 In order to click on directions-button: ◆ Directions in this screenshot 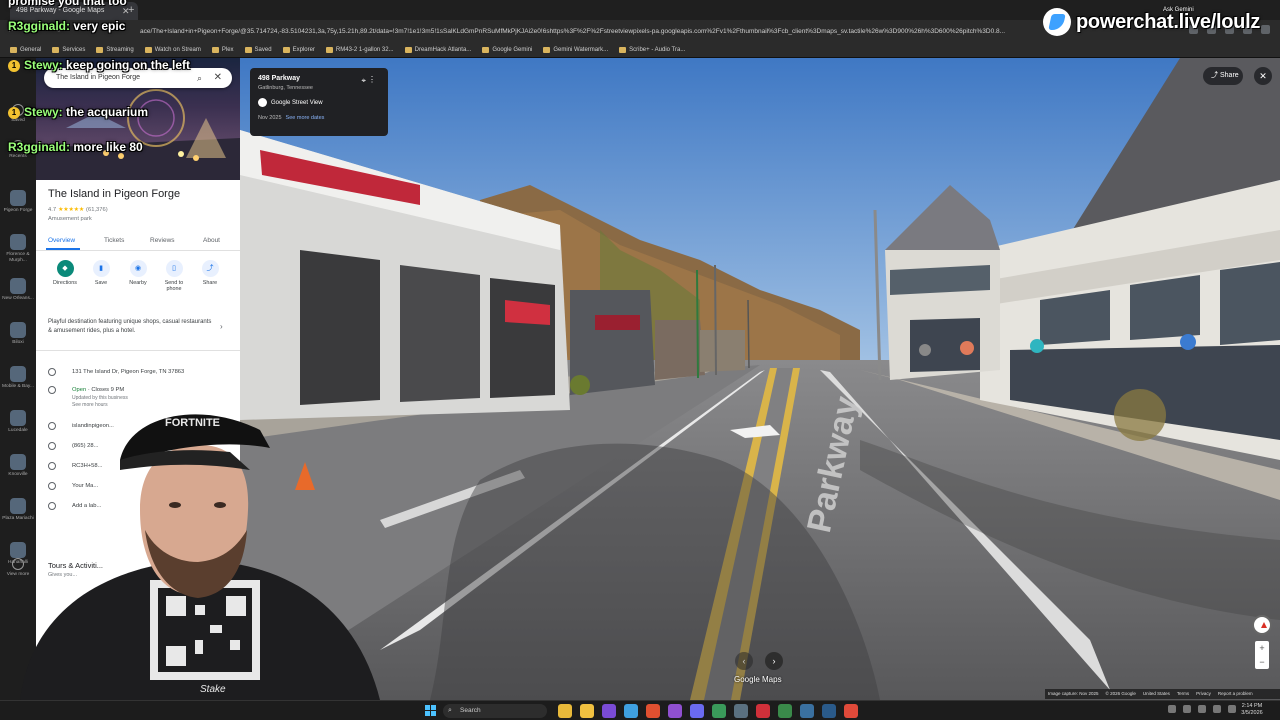, I will do `click(65, 273)`.